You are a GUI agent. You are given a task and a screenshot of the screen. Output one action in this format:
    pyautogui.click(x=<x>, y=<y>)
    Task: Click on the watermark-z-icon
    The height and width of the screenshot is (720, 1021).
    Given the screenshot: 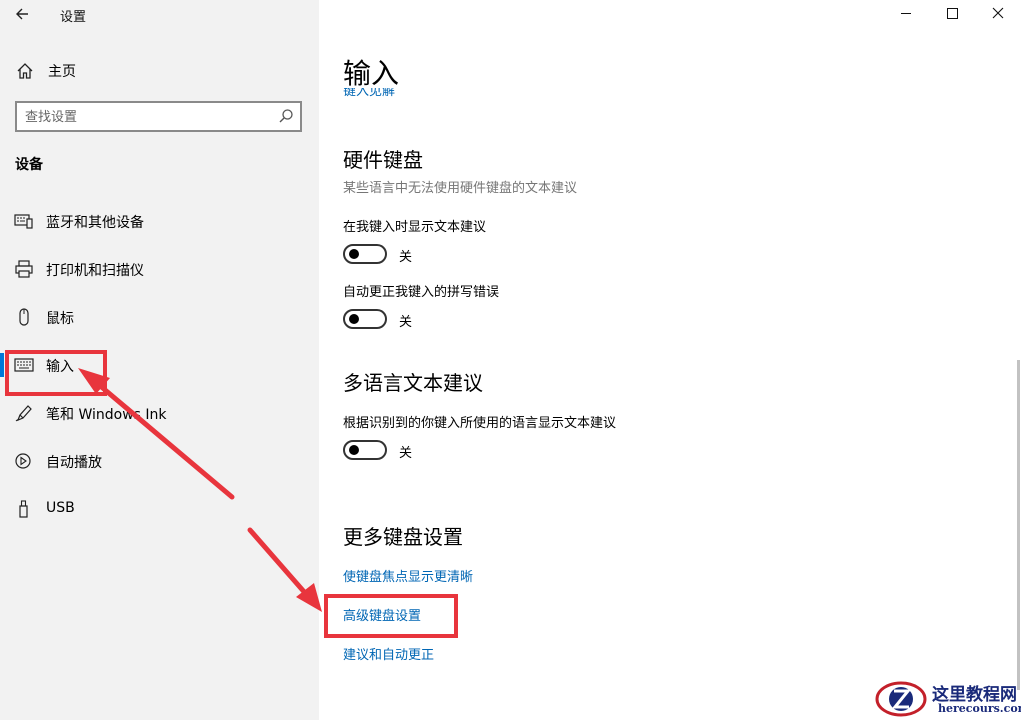 What is the action you would take?
    pyautogui.click(x=901, y=699)
    